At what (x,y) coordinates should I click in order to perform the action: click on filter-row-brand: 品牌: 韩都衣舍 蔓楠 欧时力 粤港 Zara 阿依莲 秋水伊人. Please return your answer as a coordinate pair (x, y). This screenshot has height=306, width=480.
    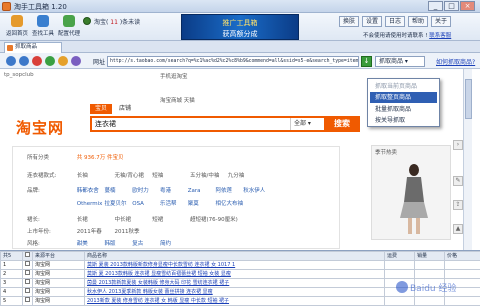
    Looking at the image, I should click on (148, 190).